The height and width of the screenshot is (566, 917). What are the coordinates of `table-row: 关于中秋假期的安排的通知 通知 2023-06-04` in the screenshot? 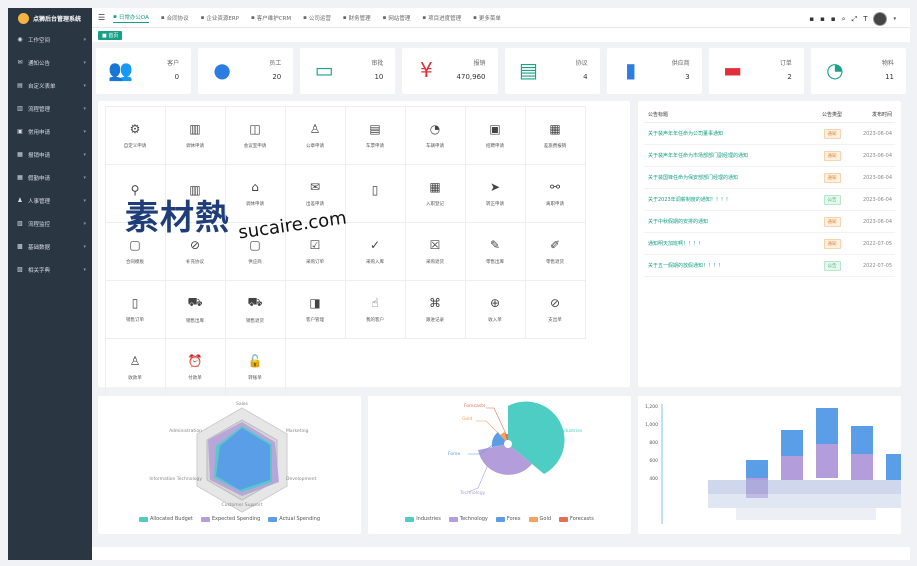 It's located at (769, 222).